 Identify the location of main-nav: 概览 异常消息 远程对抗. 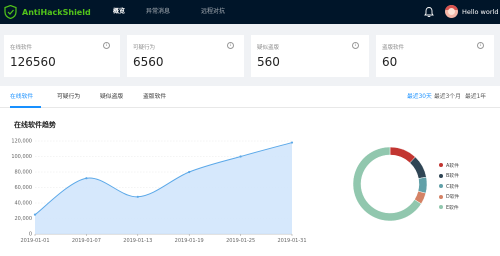
(187, 12).